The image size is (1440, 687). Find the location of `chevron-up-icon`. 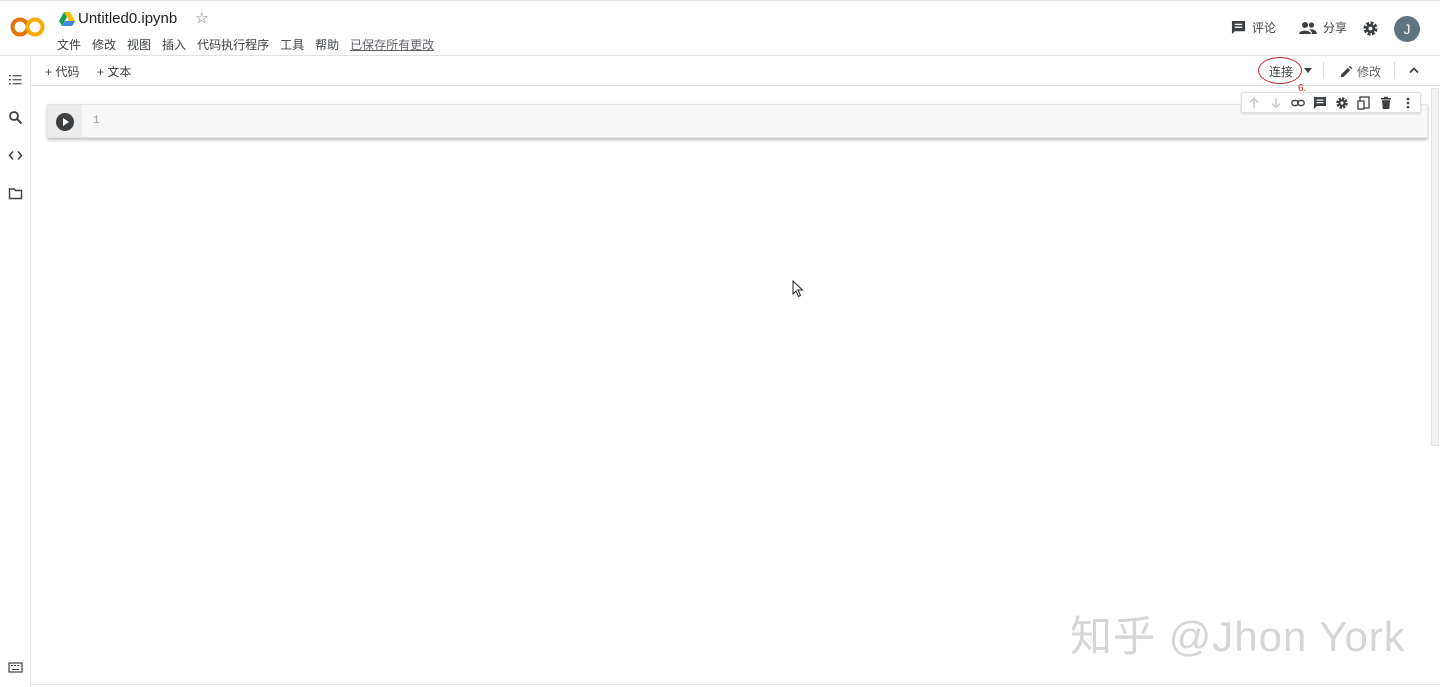

chevron-up-icon is located at coordinates (1414, 70).